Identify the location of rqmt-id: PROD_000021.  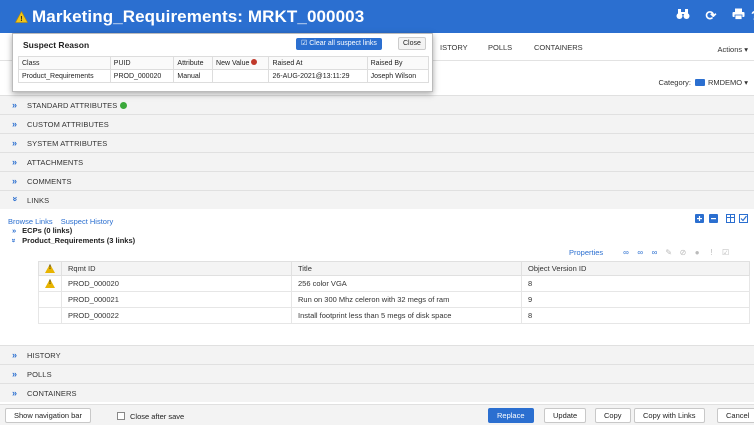
(176, 299).